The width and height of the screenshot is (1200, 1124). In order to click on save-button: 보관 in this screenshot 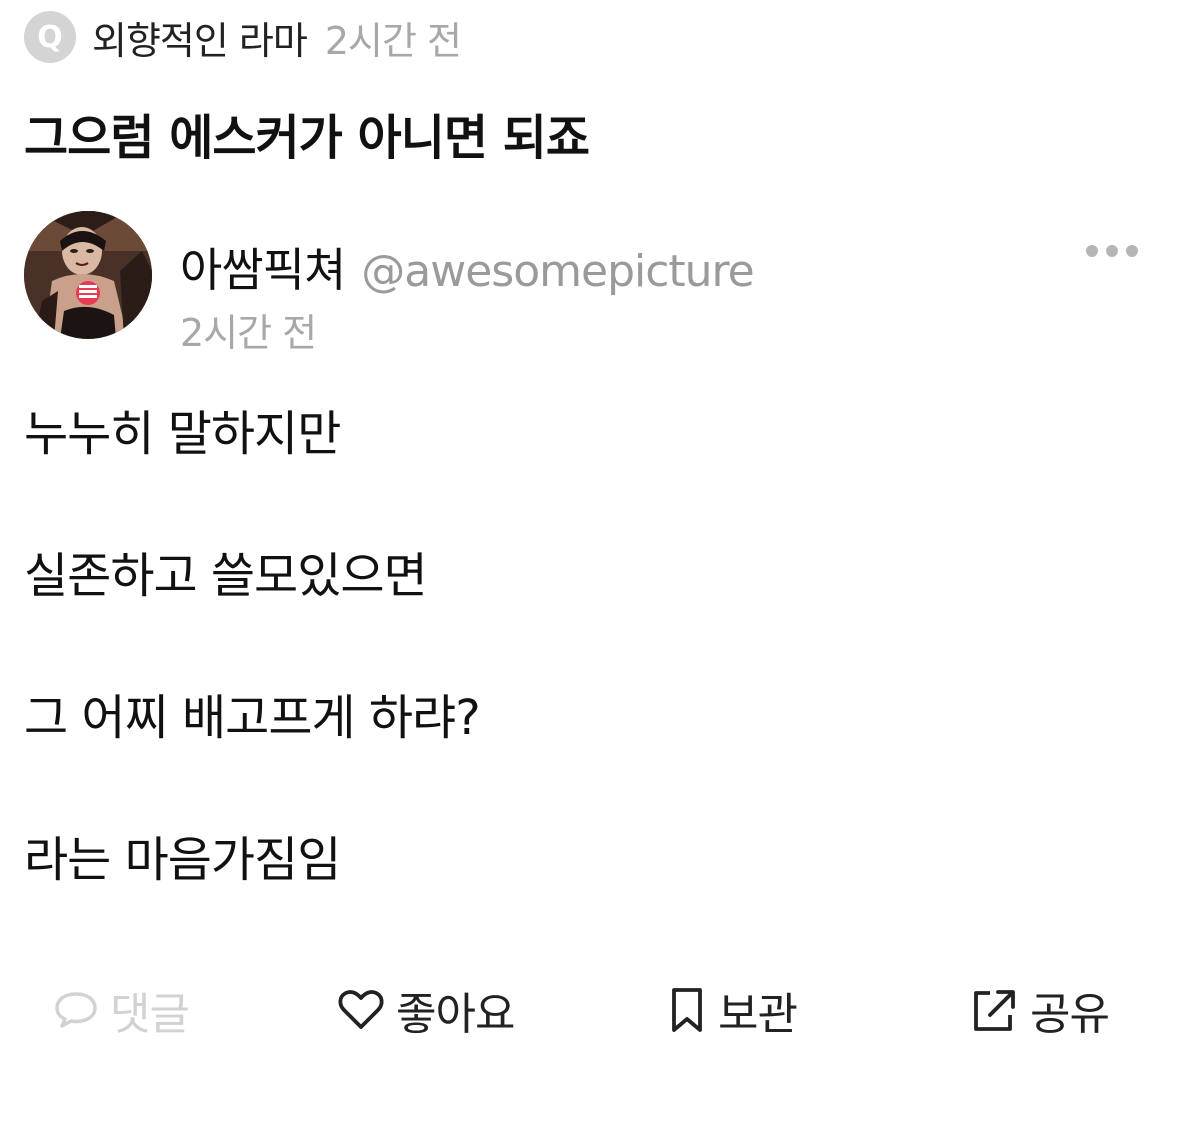, I will do `click(732, 1010)`.